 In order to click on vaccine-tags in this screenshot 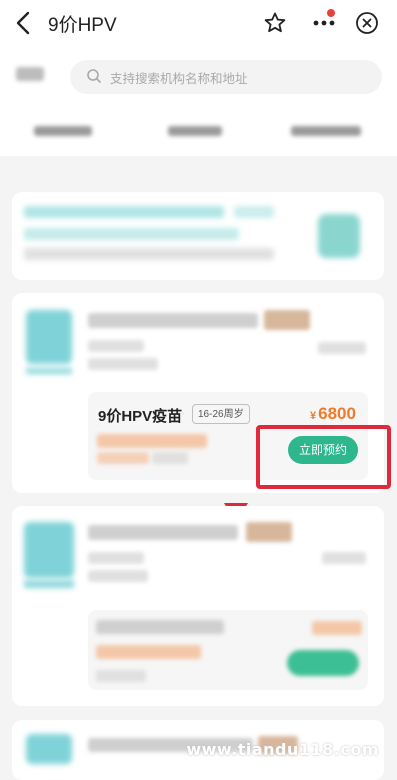, I will do `click(152, 441)`.